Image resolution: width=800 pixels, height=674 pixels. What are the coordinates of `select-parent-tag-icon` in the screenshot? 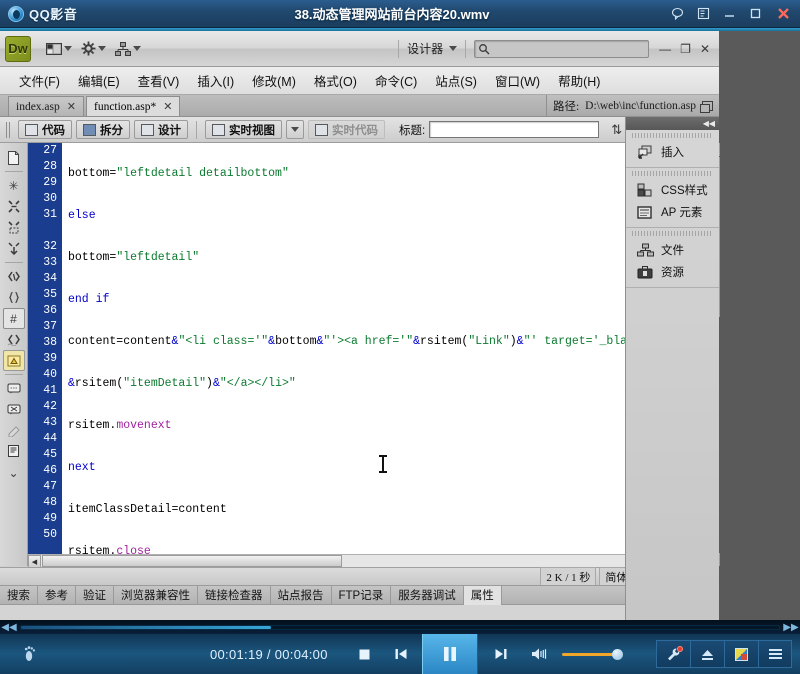 It's located at (14, 276).